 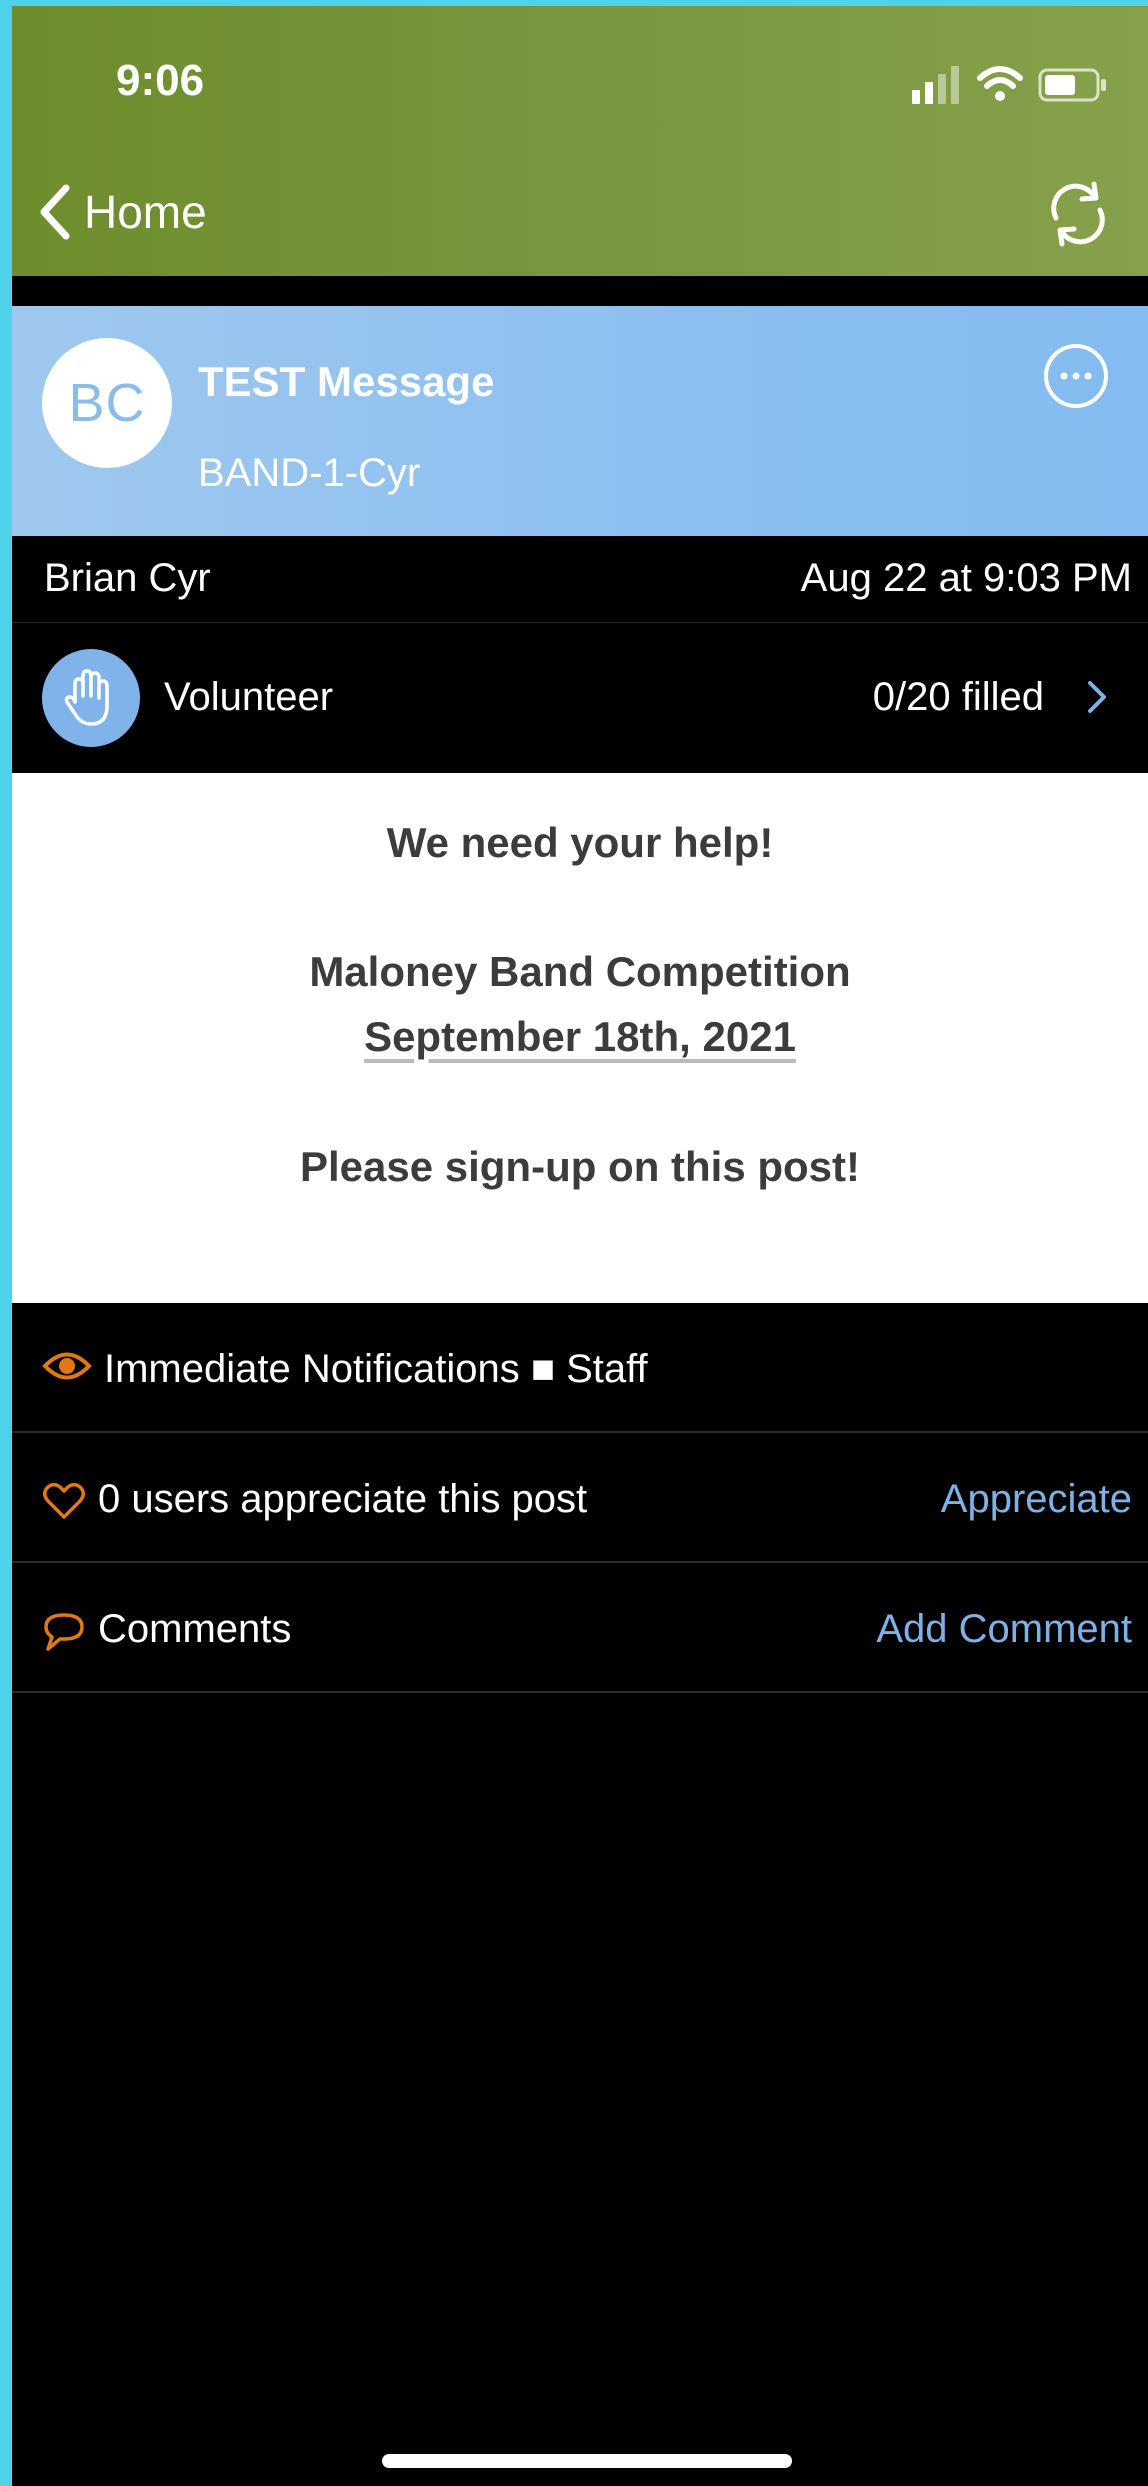 I want to click on comment-icon, so click(x=64, y=1632).